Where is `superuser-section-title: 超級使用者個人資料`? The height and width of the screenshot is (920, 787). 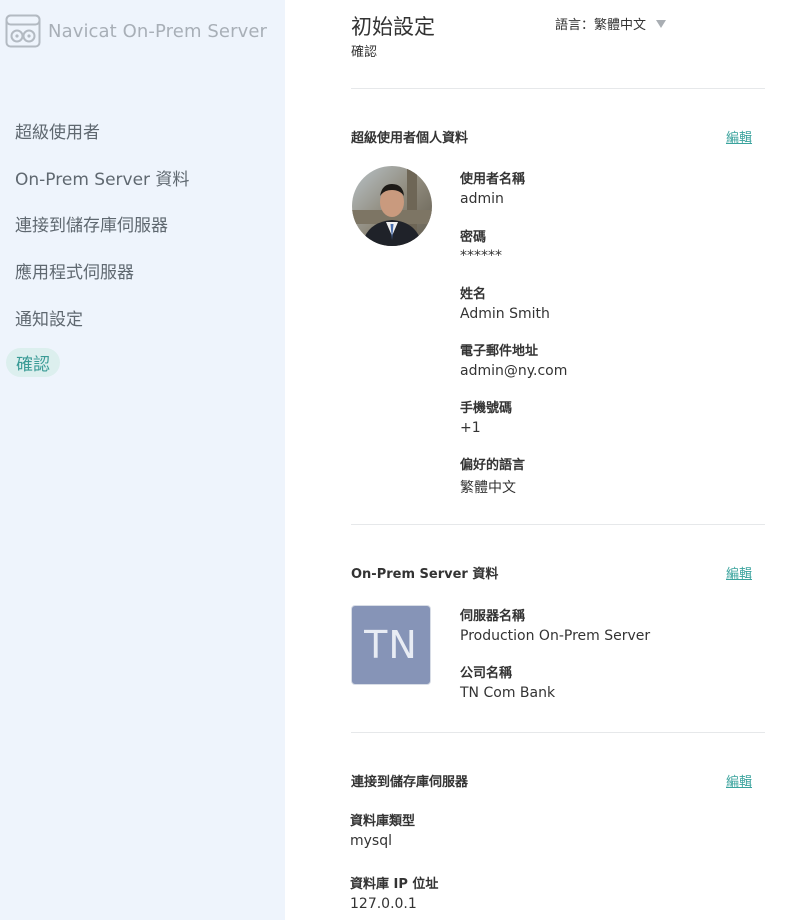 superuser-section-title: 超級使用者個人資料 is located at coordinates (410, 138).